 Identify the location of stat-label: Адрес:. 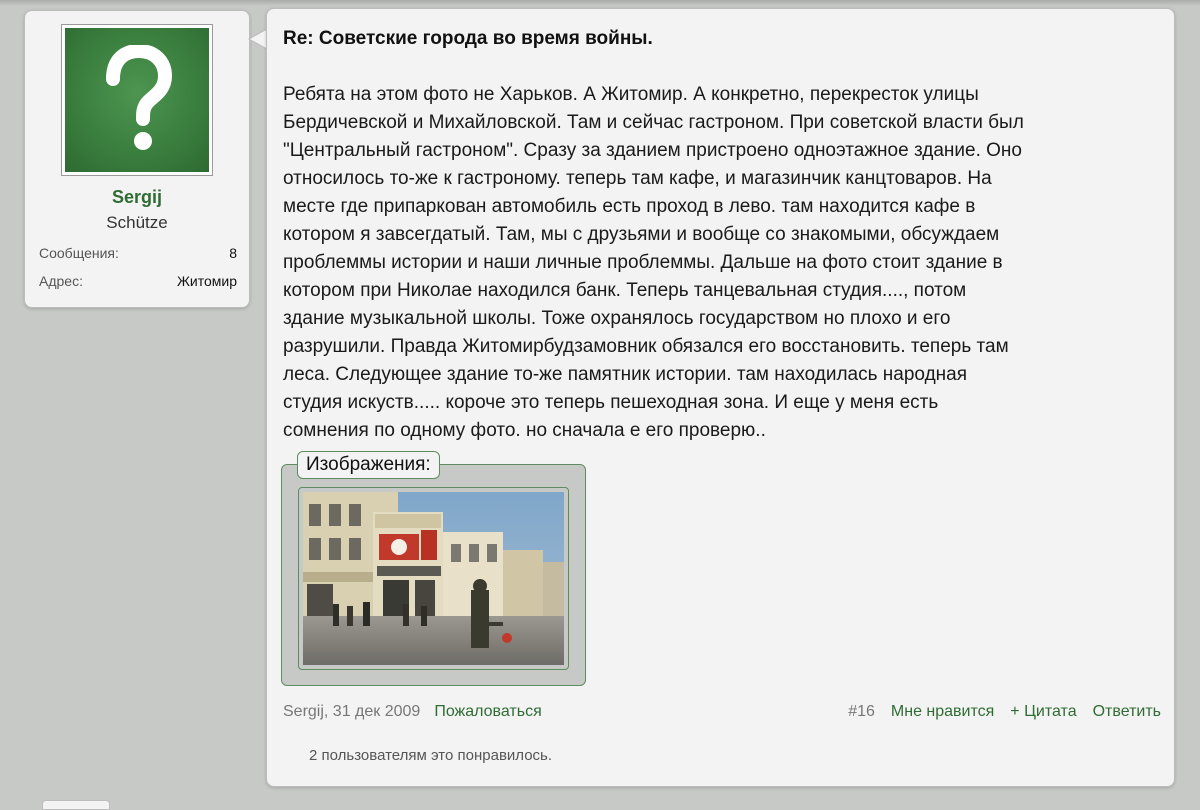
(61, 281).